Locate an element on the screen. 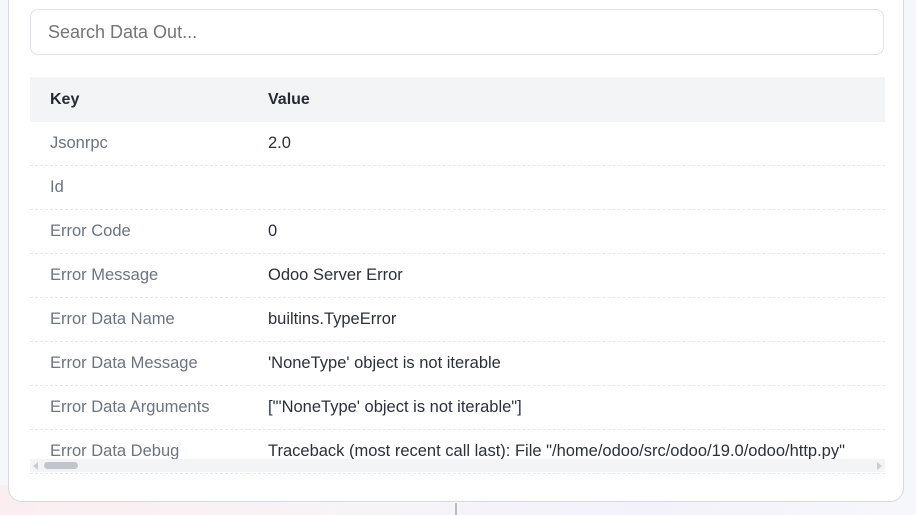 This screenshot has height=515, width=916. row-value: builtins.TypeError is located at coordinates (566, 319).